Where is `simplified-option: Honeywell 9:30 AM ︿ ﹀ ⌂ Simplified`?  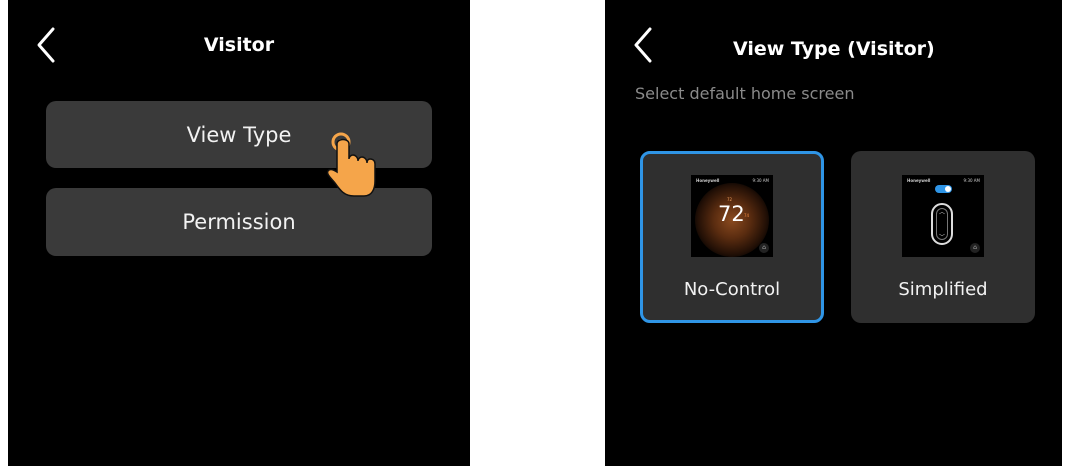
simplified-option: Honeywell 9:30 AM ︿ ﹀ ⌂ Simplified is located at coordinates (943, 237).